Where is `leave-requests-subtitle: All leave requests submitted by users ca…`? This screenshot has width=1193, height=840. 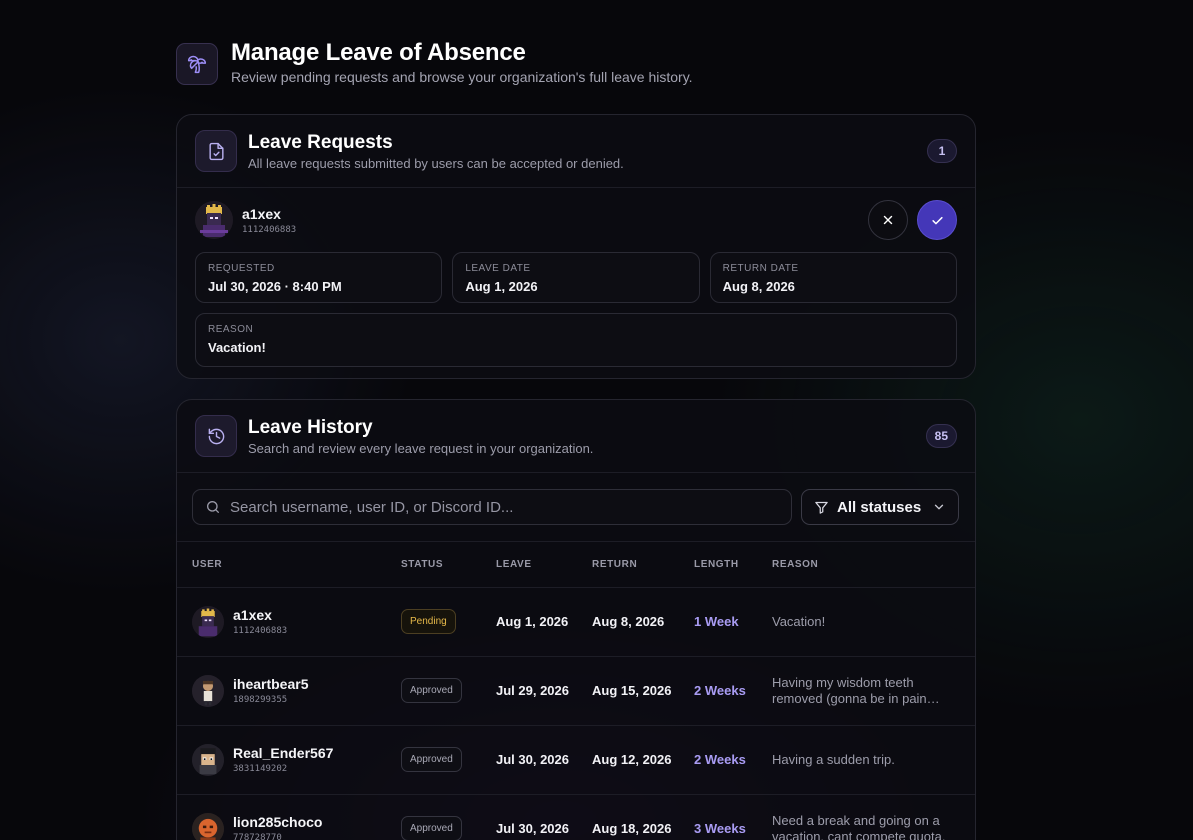
leave-requests-subtitle: All leave requests submitted by users ca… is located at coordinates (436, 163).